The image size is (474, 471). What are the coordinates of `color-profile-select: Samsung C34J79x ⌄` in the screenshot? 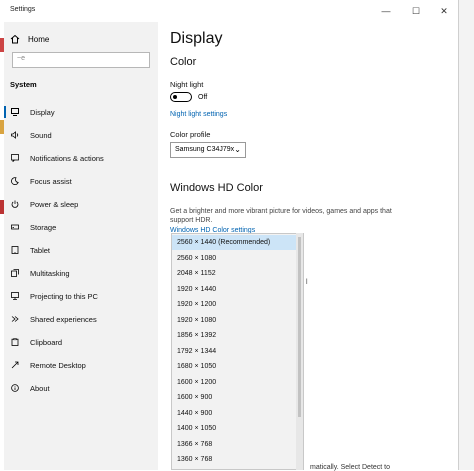 It's located at (208, 150).